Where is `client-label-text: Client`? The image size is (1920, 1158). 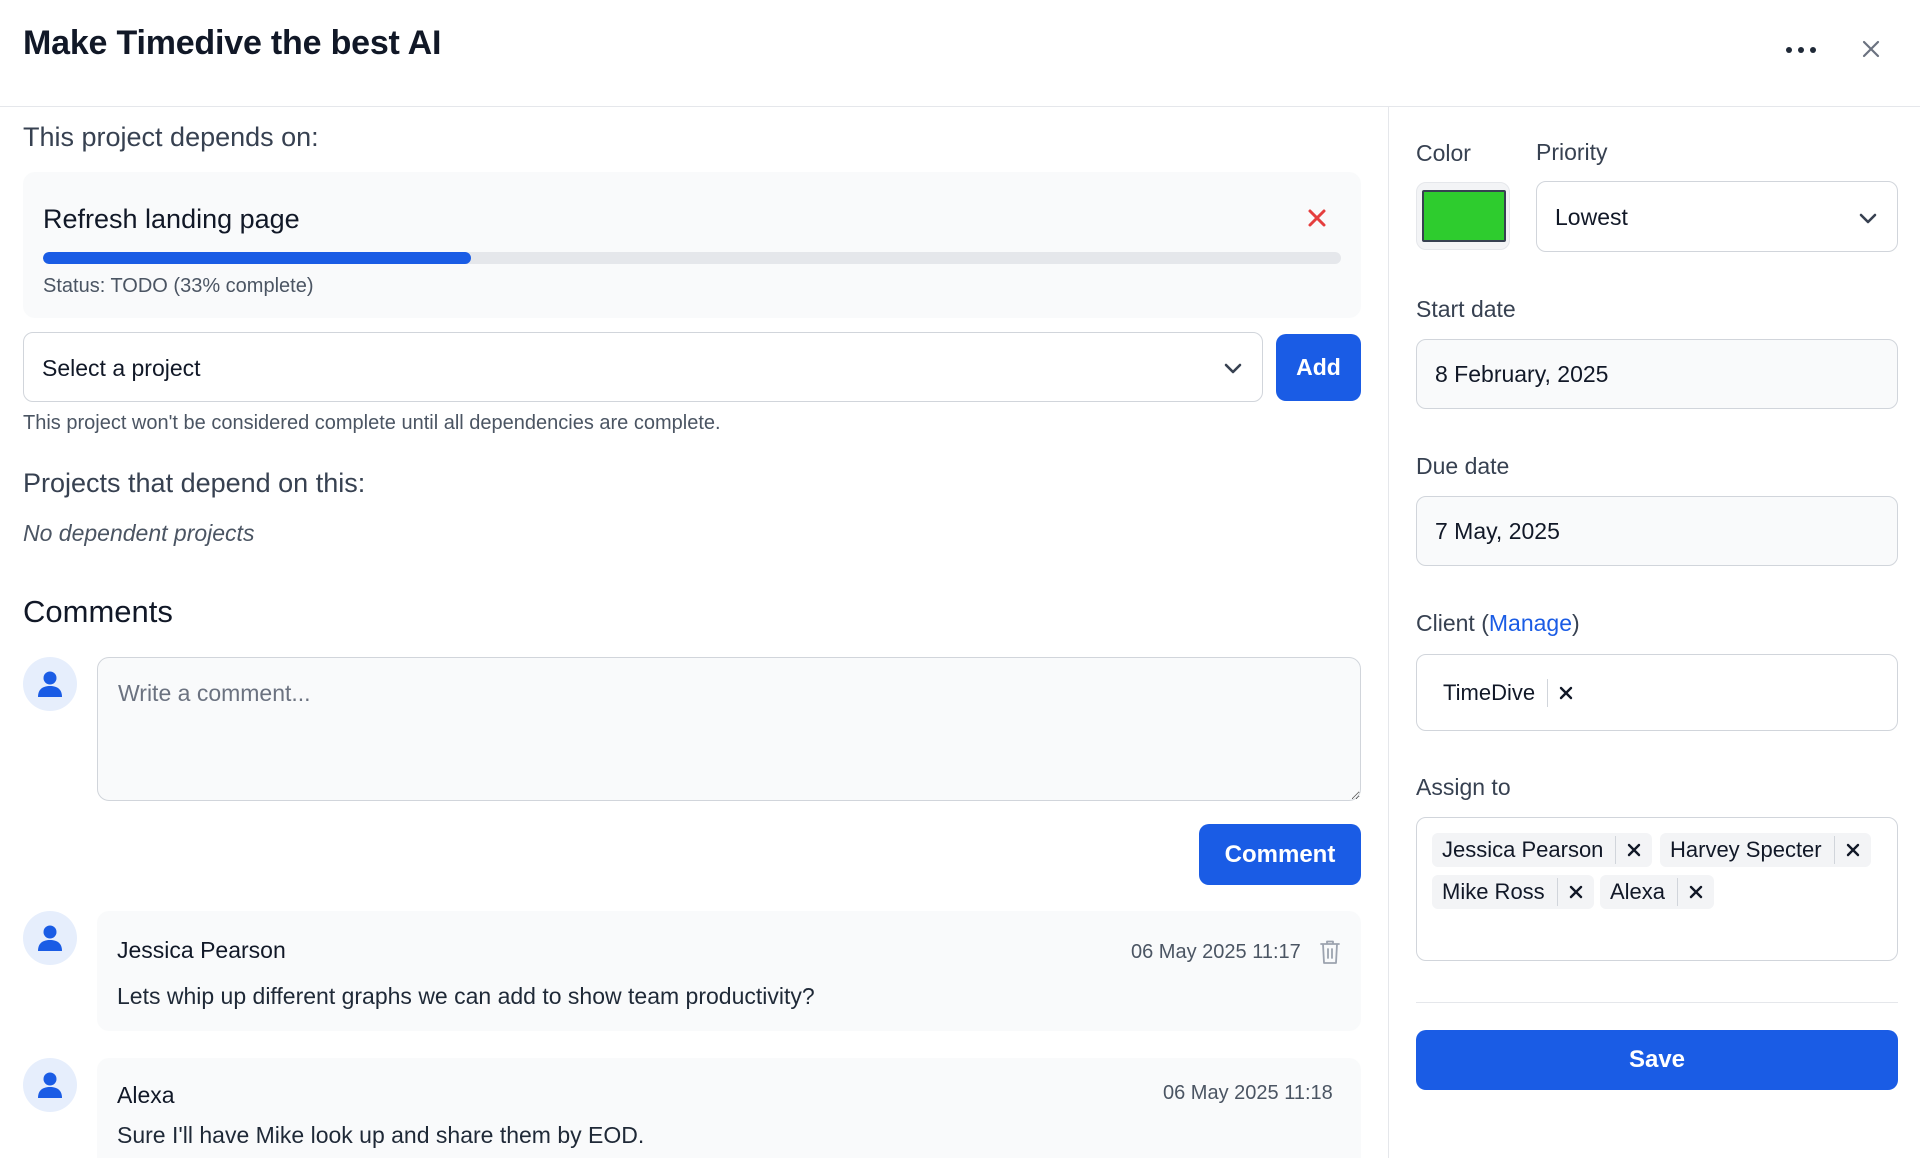
client-label-text: Client is located at coordinates (1445, 623).